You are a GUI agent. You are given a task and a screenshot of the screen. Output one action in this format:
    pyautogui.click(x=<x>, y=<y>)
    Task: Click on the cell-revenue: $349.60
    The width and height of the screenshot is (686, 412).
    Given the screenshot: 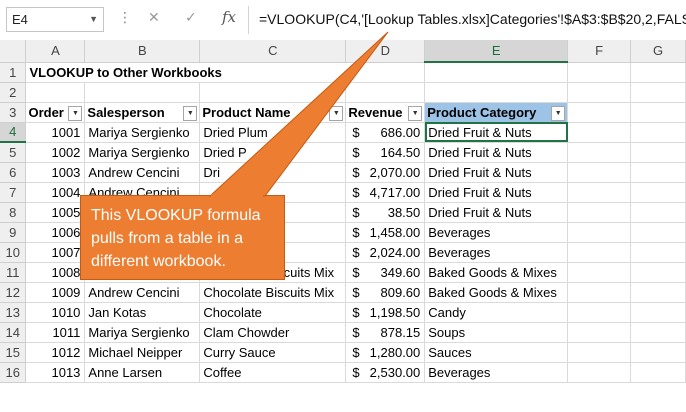 What is the action you would take?
    pyautogui.click(x=385, y=272)
    